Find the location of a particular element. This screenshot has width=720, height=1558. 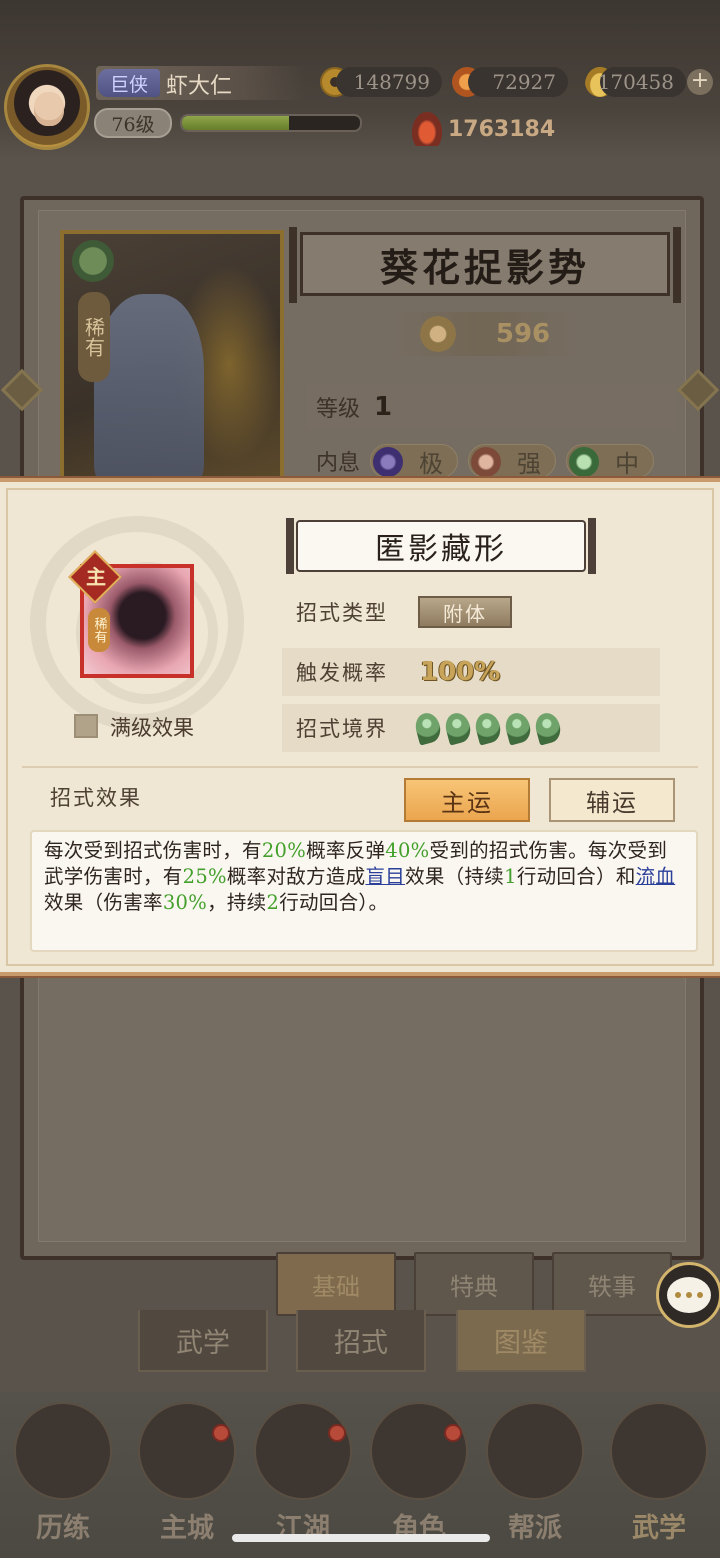

nav-item: 角色 is located at coordinates (419, 1477).